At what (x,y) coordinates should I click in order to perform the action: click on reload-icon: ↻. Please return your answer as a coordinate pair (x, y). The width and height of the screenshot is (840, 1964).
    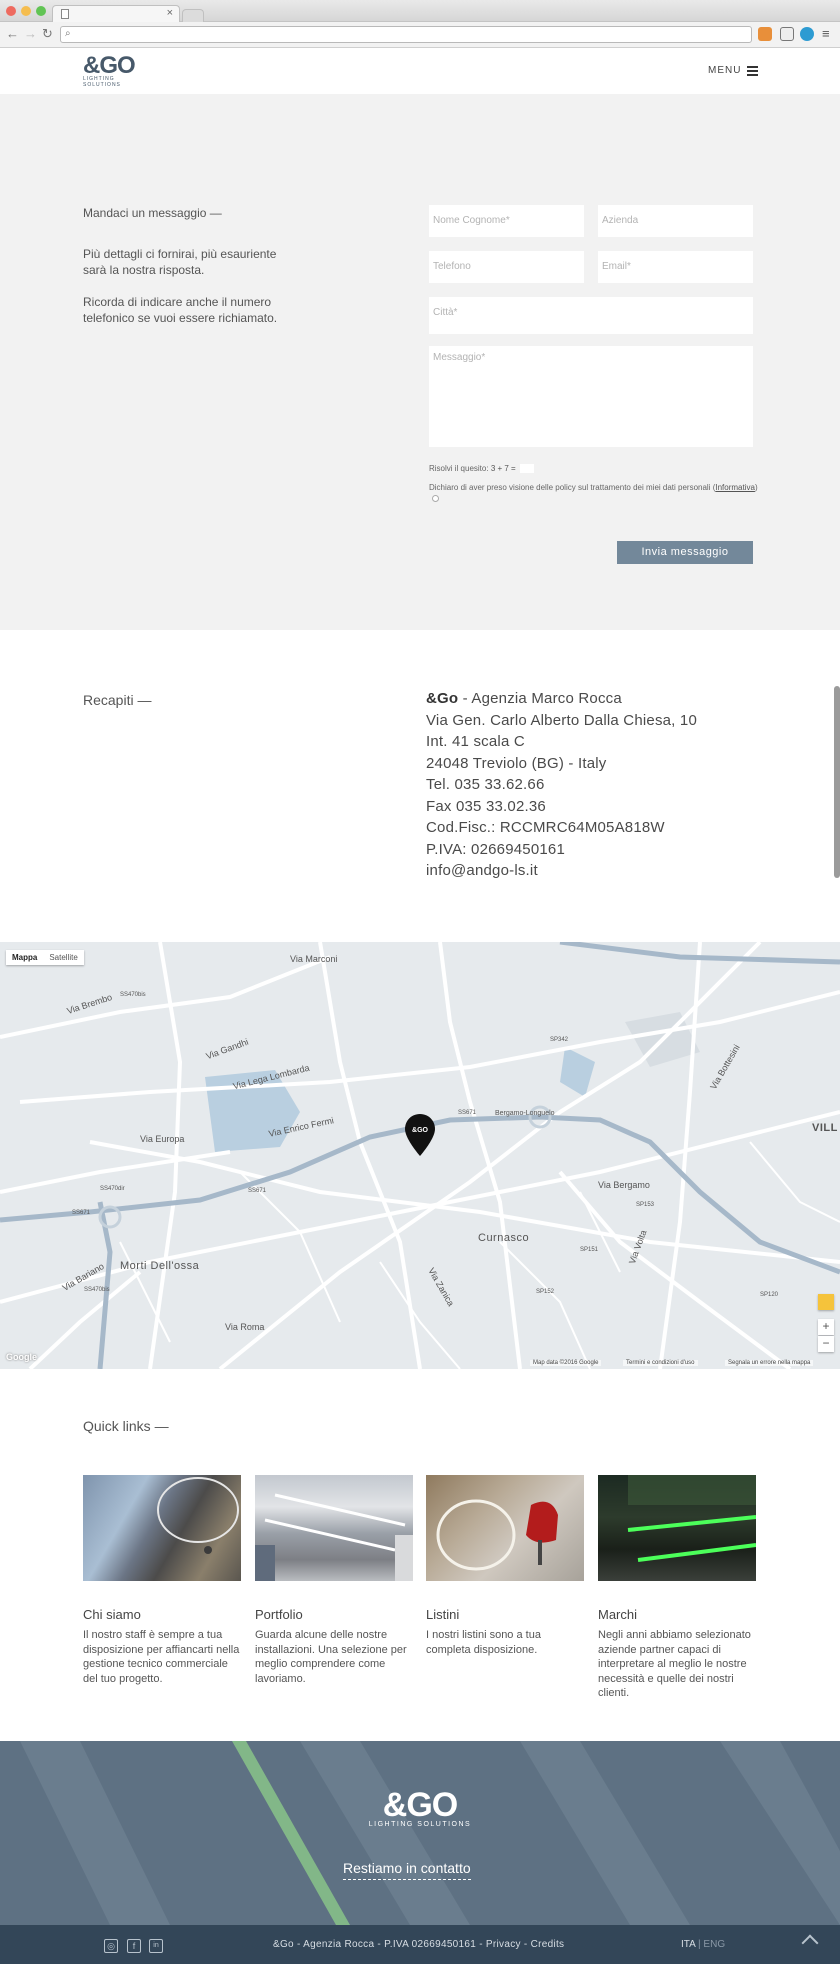
    Looking at the image, I should click on (47, 34).